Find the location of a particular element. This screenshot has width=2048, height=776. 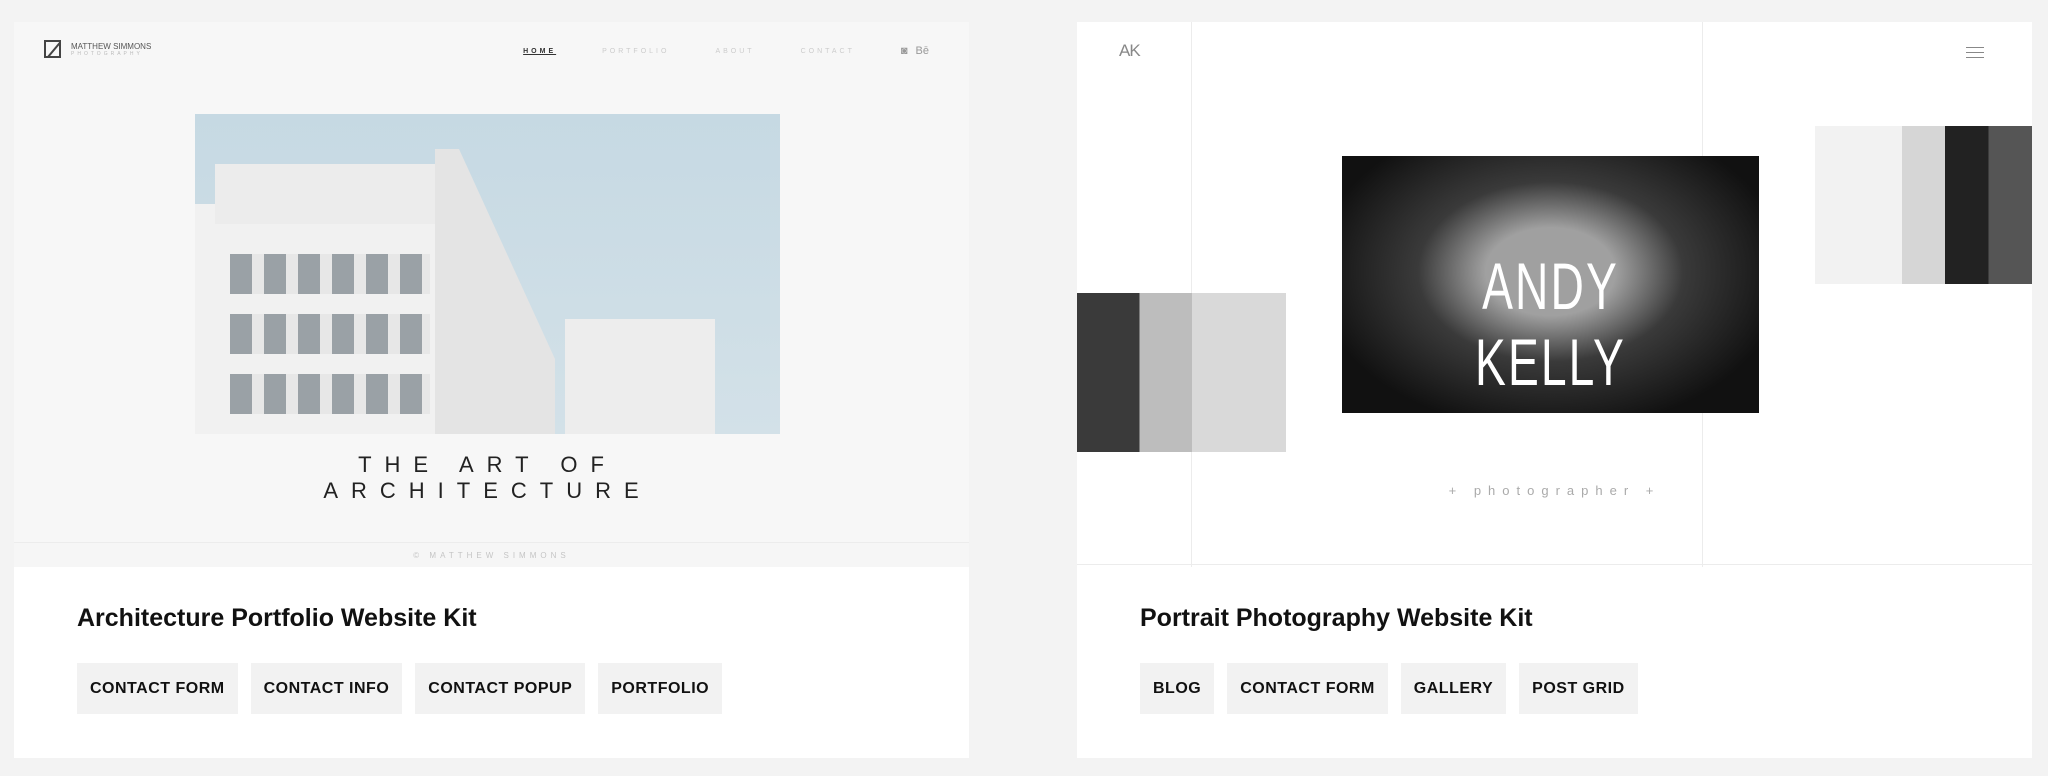

tag: PORTFOLIO is located at coordinates (660, 688).